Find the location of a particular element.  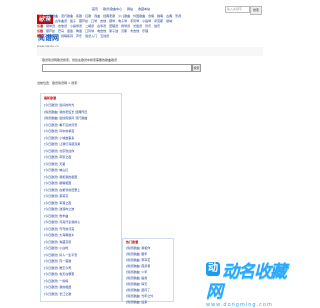

category-link: 外国歌曲 is located at coordinates (139, 16).